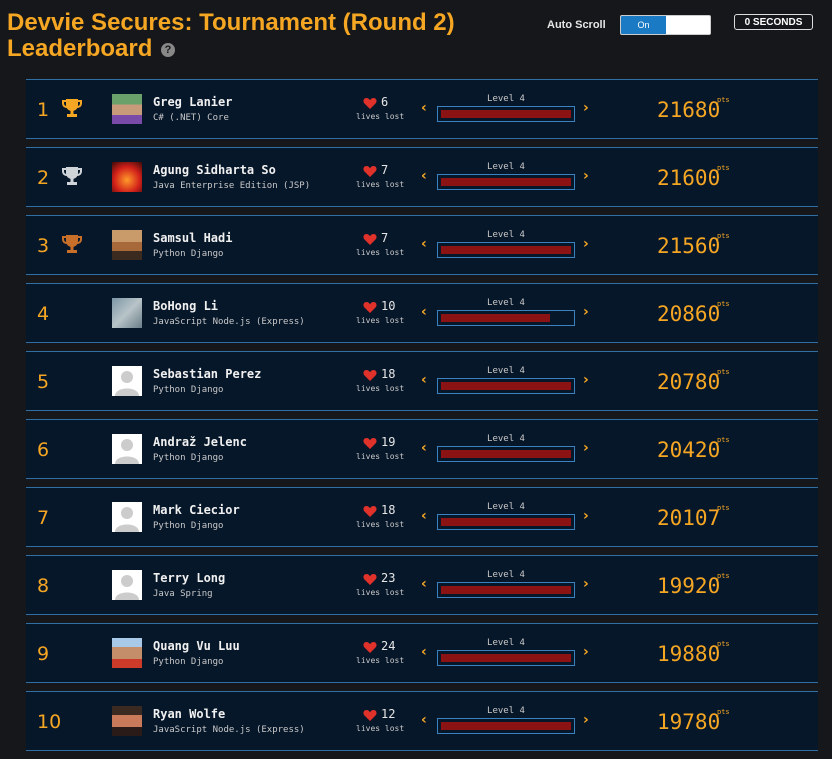 The image size is (832, 759). What do you see at coordinates (665, 25) in the screenshot?
I see `auto-scroll-toggle: On` at bounding box center [665, 25].